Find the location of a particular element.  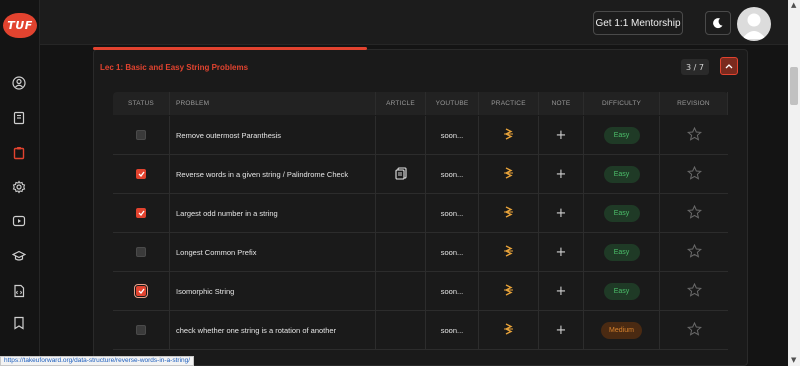

code-file-icon is located at coordinates (19, 291).